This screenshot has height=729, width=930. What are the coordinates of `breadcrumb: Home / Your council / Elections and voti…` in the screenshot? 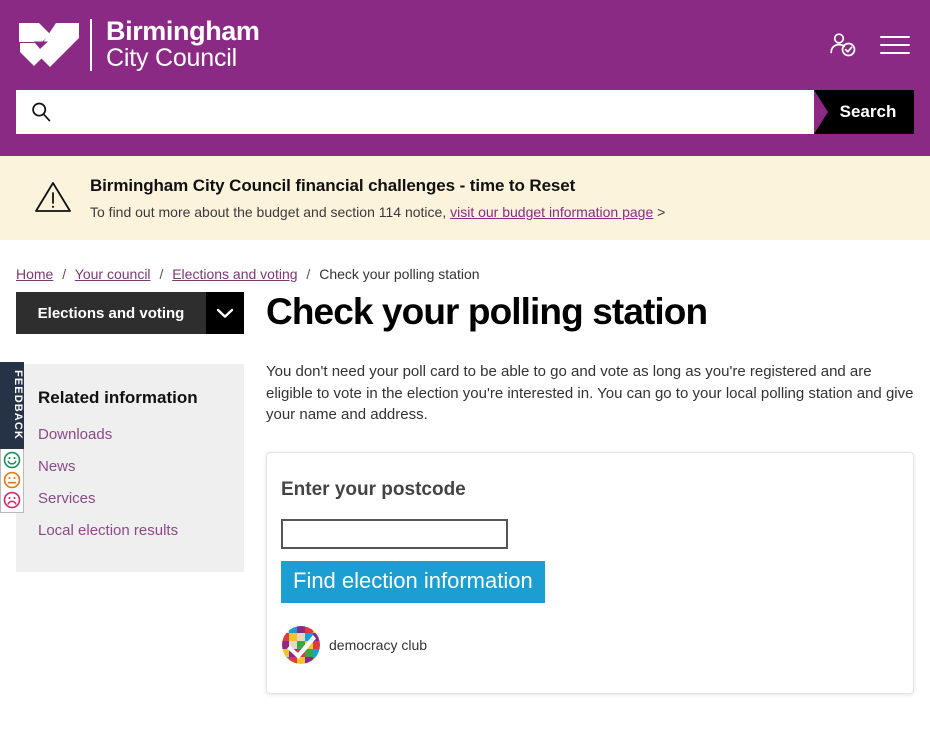 It's located at (465, 266).